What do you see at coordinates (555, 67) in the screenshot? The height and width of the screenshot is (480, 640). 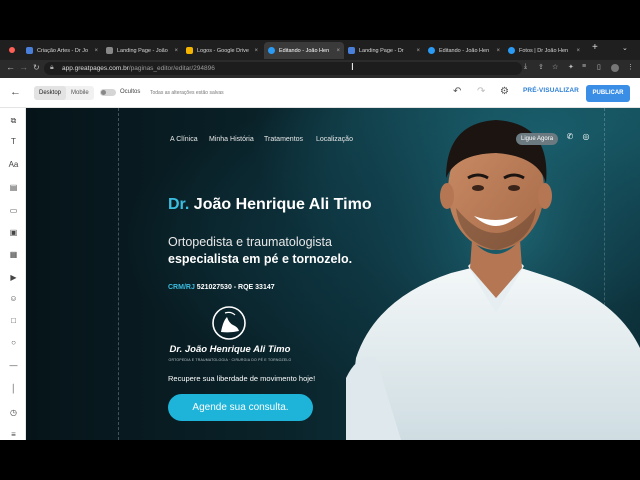 I see `bookmark-star-icon: ☆` at bounding box center [555, 67].